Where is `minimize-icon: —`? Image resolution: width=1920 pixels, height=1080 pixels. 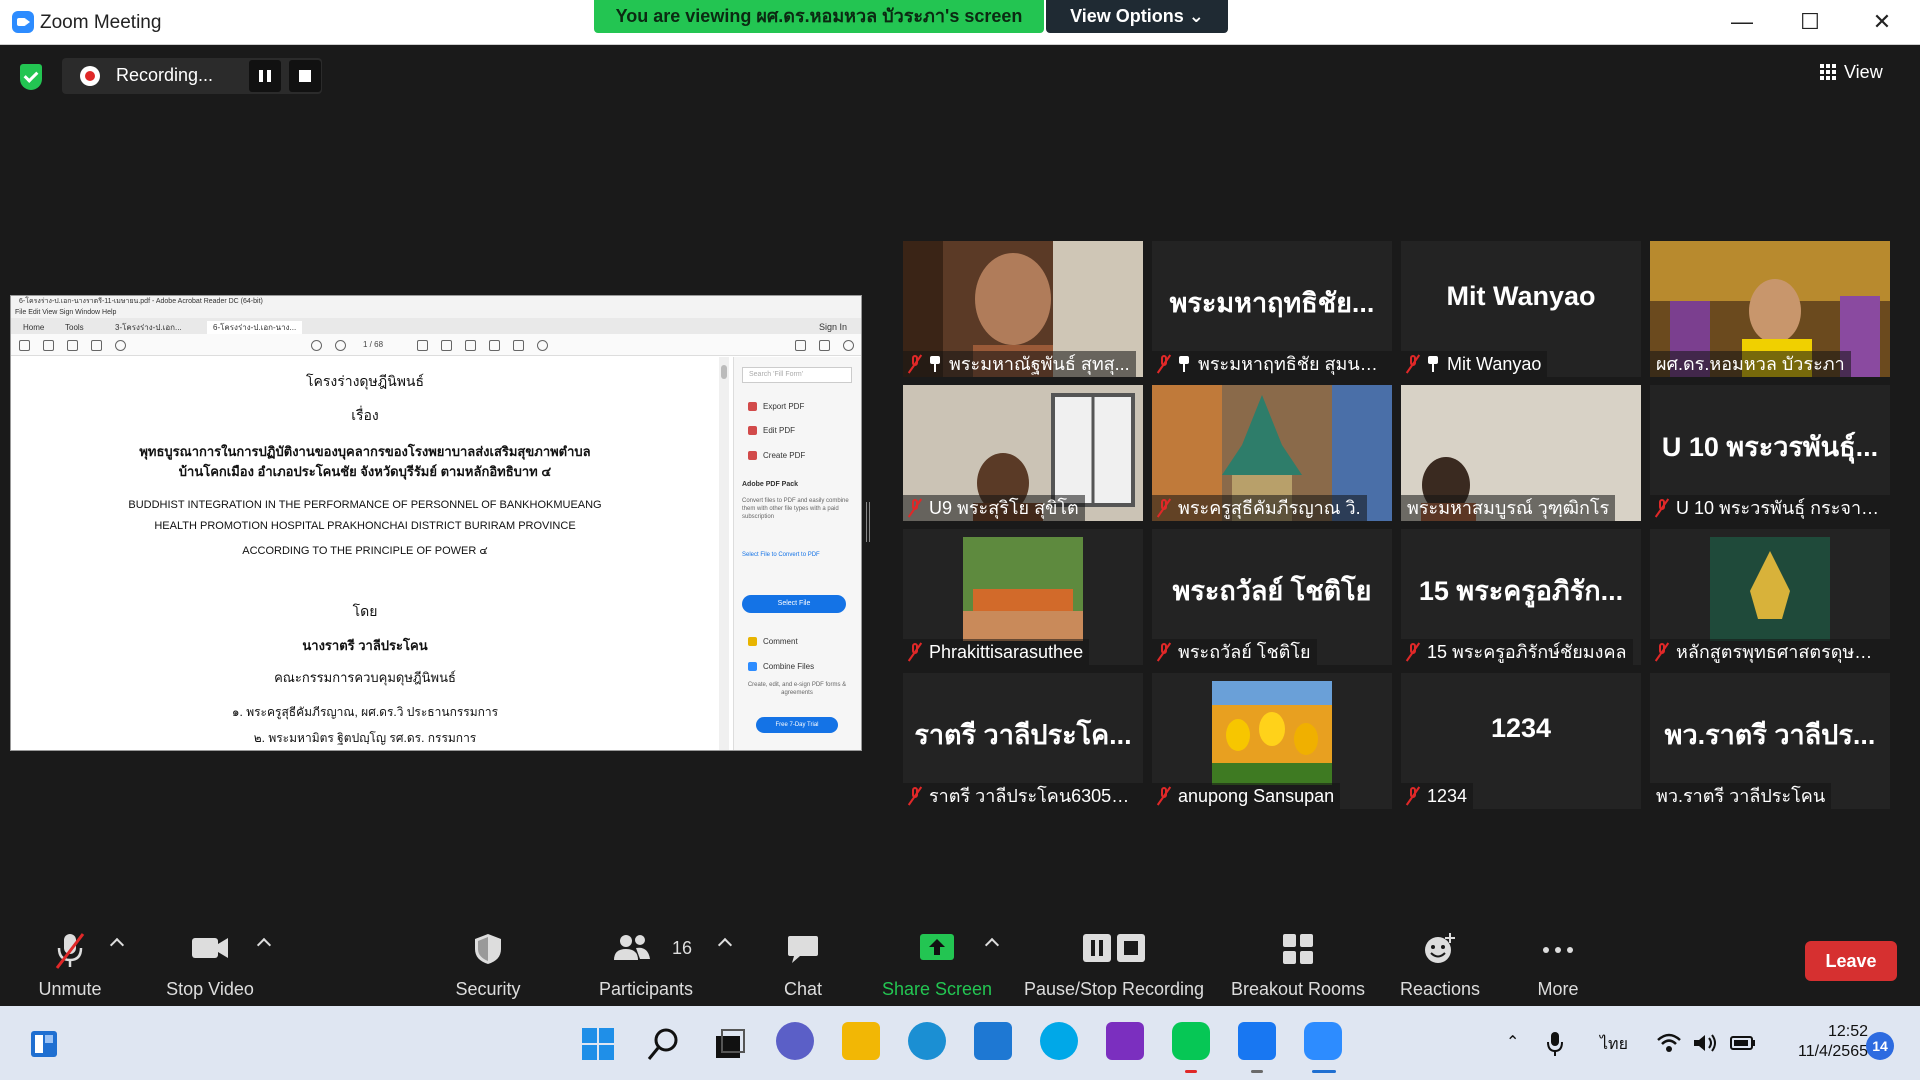
minimize-icon: — is located at coordinates (1742, 22).